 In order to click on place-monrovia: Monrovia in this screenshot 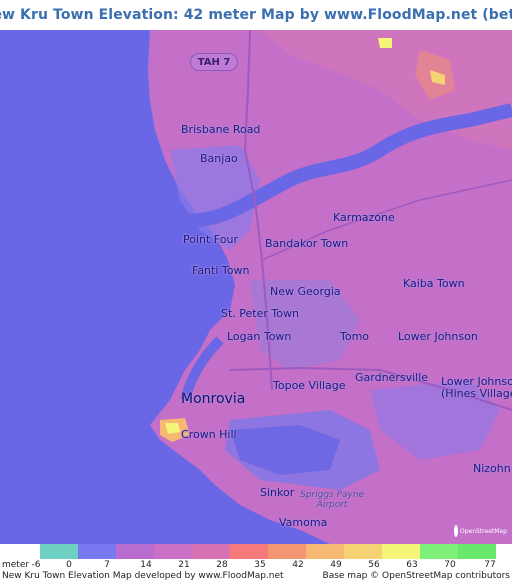, I will do `click(213, 399)`.